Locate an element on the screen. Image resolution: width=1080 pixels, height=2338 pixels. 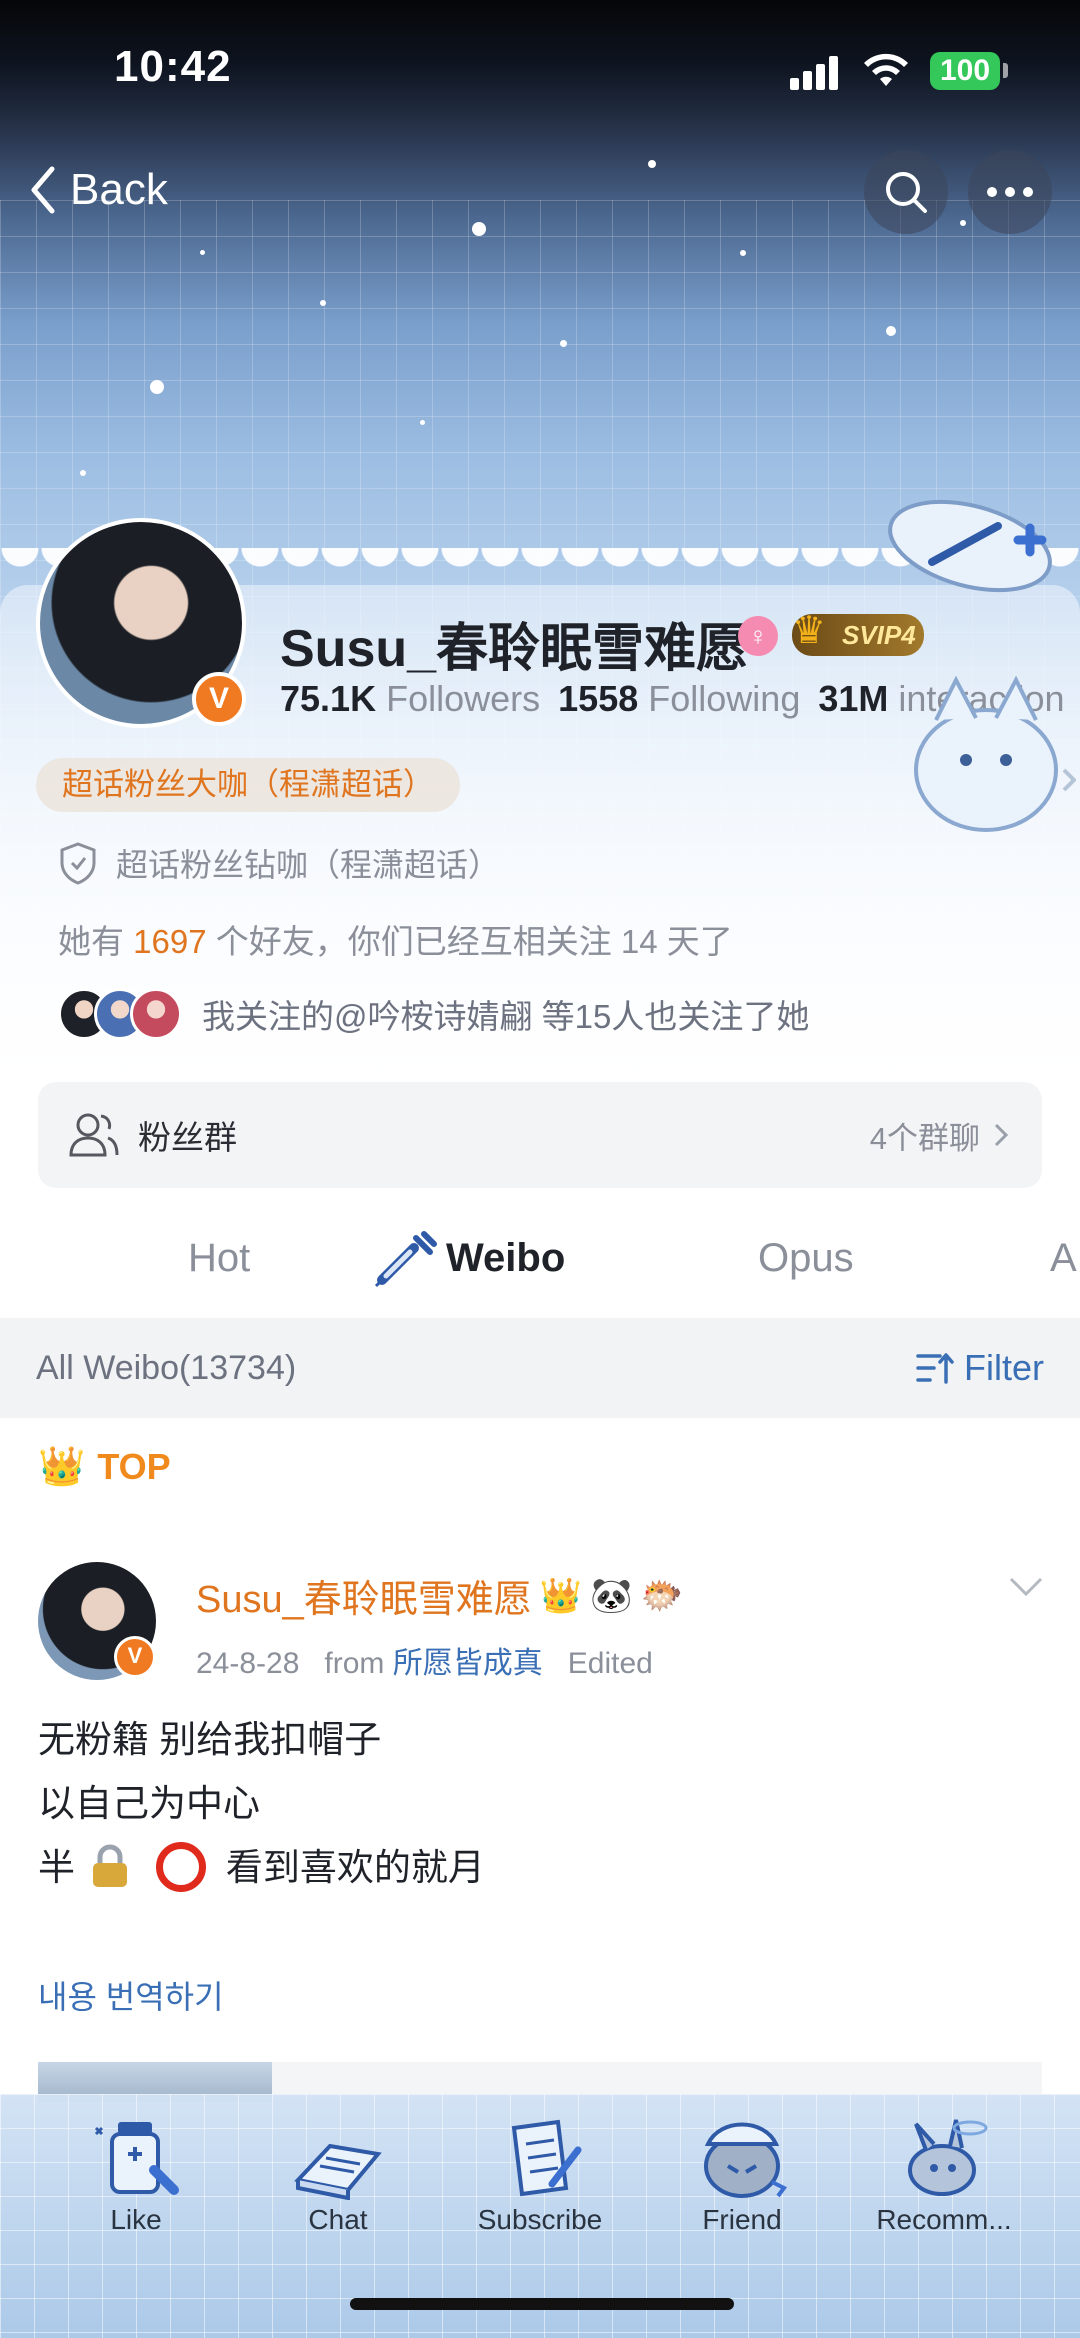
tab-weibo: Weibo is located at coordinates (505, 1258).